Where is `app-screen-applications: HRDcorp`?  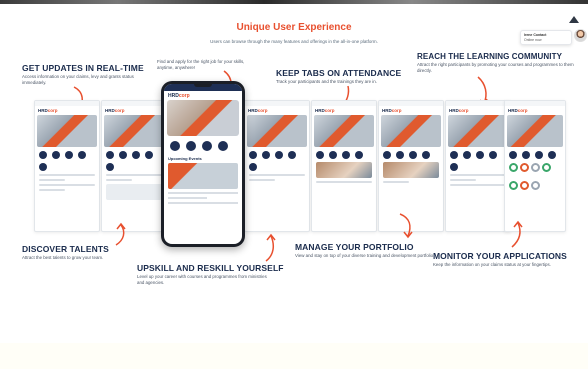 app-screen-applications: HRDcorp is located at coordinates (535, 166).